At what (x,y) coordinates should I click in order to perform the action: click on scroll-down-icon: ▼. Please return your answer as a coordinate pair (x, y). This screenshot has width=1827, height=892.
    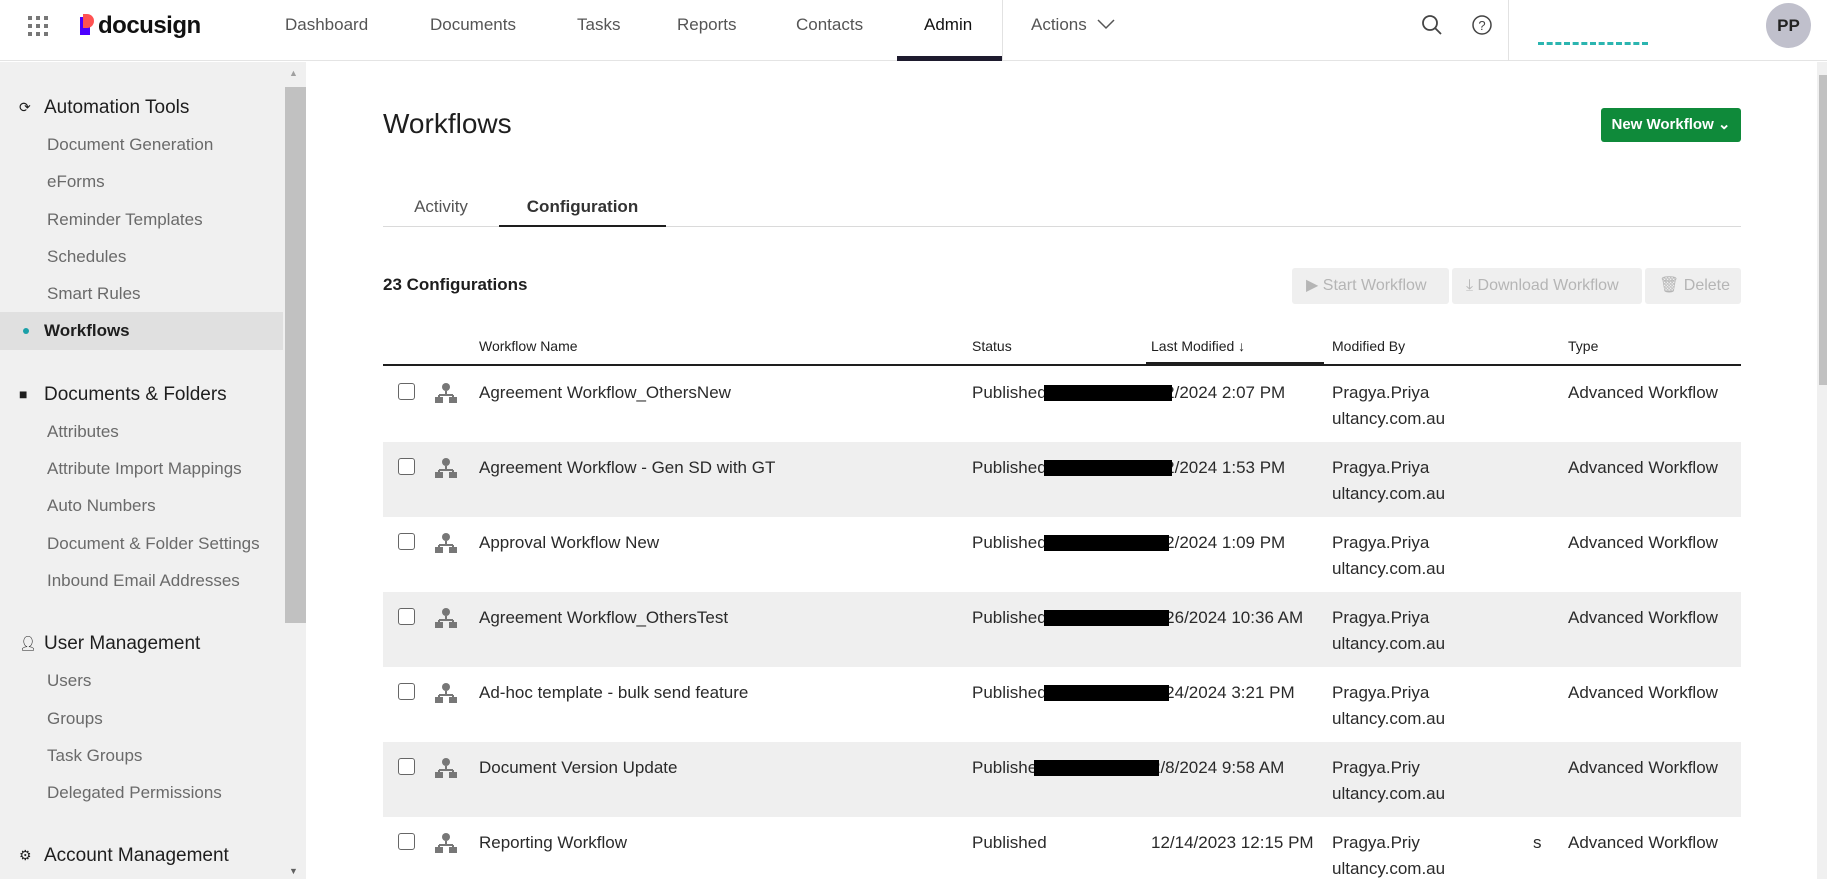
    Looking at the image, I should click on (293, 871).